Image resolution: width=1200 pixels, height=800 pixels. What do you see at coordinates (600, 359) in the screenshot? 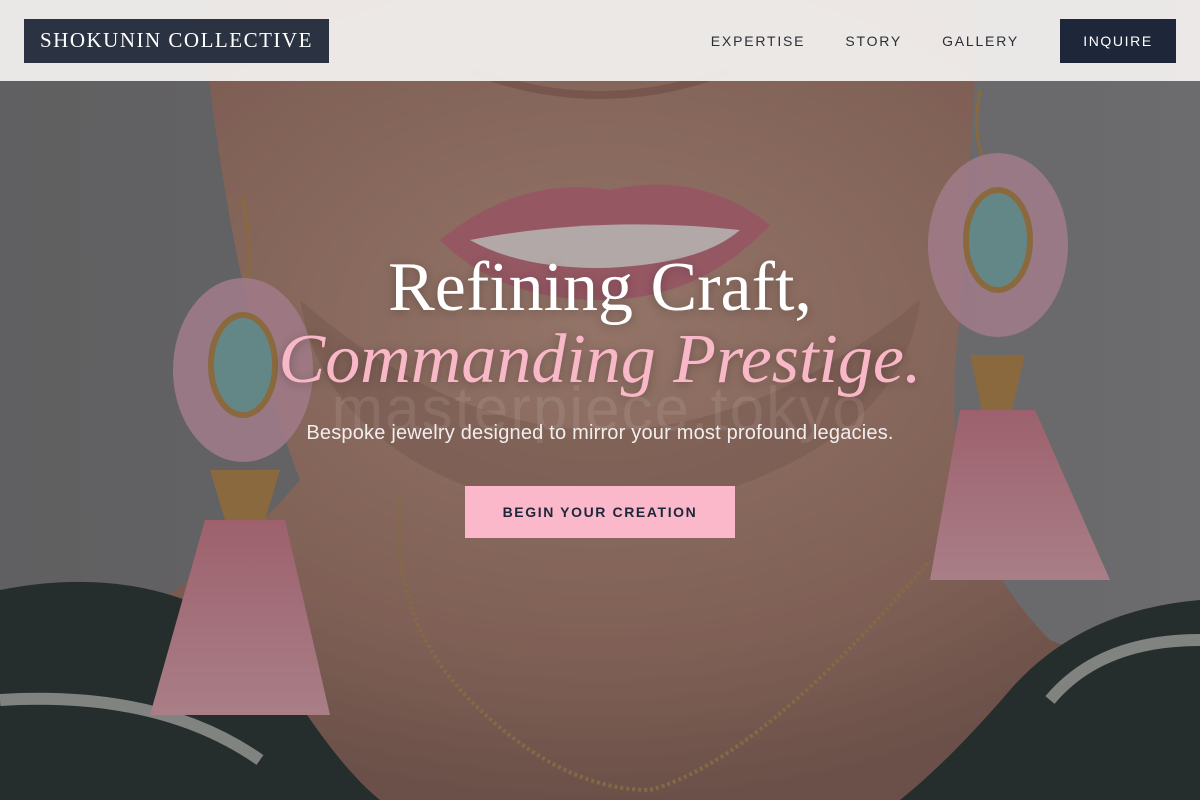
I see `hero-title-line-2: Commanding Prestige.` at bounding box center [600, 359].